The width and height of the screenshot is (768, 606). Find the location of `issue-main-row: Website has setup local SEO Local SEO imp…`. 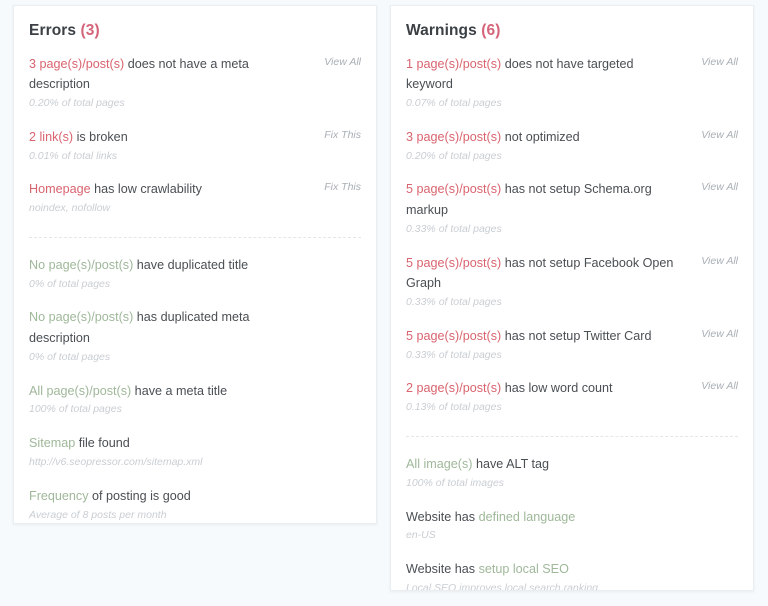

issue-main-row: Website has setup local SEO Local SEO imp… is located at coordinates (572, 575).